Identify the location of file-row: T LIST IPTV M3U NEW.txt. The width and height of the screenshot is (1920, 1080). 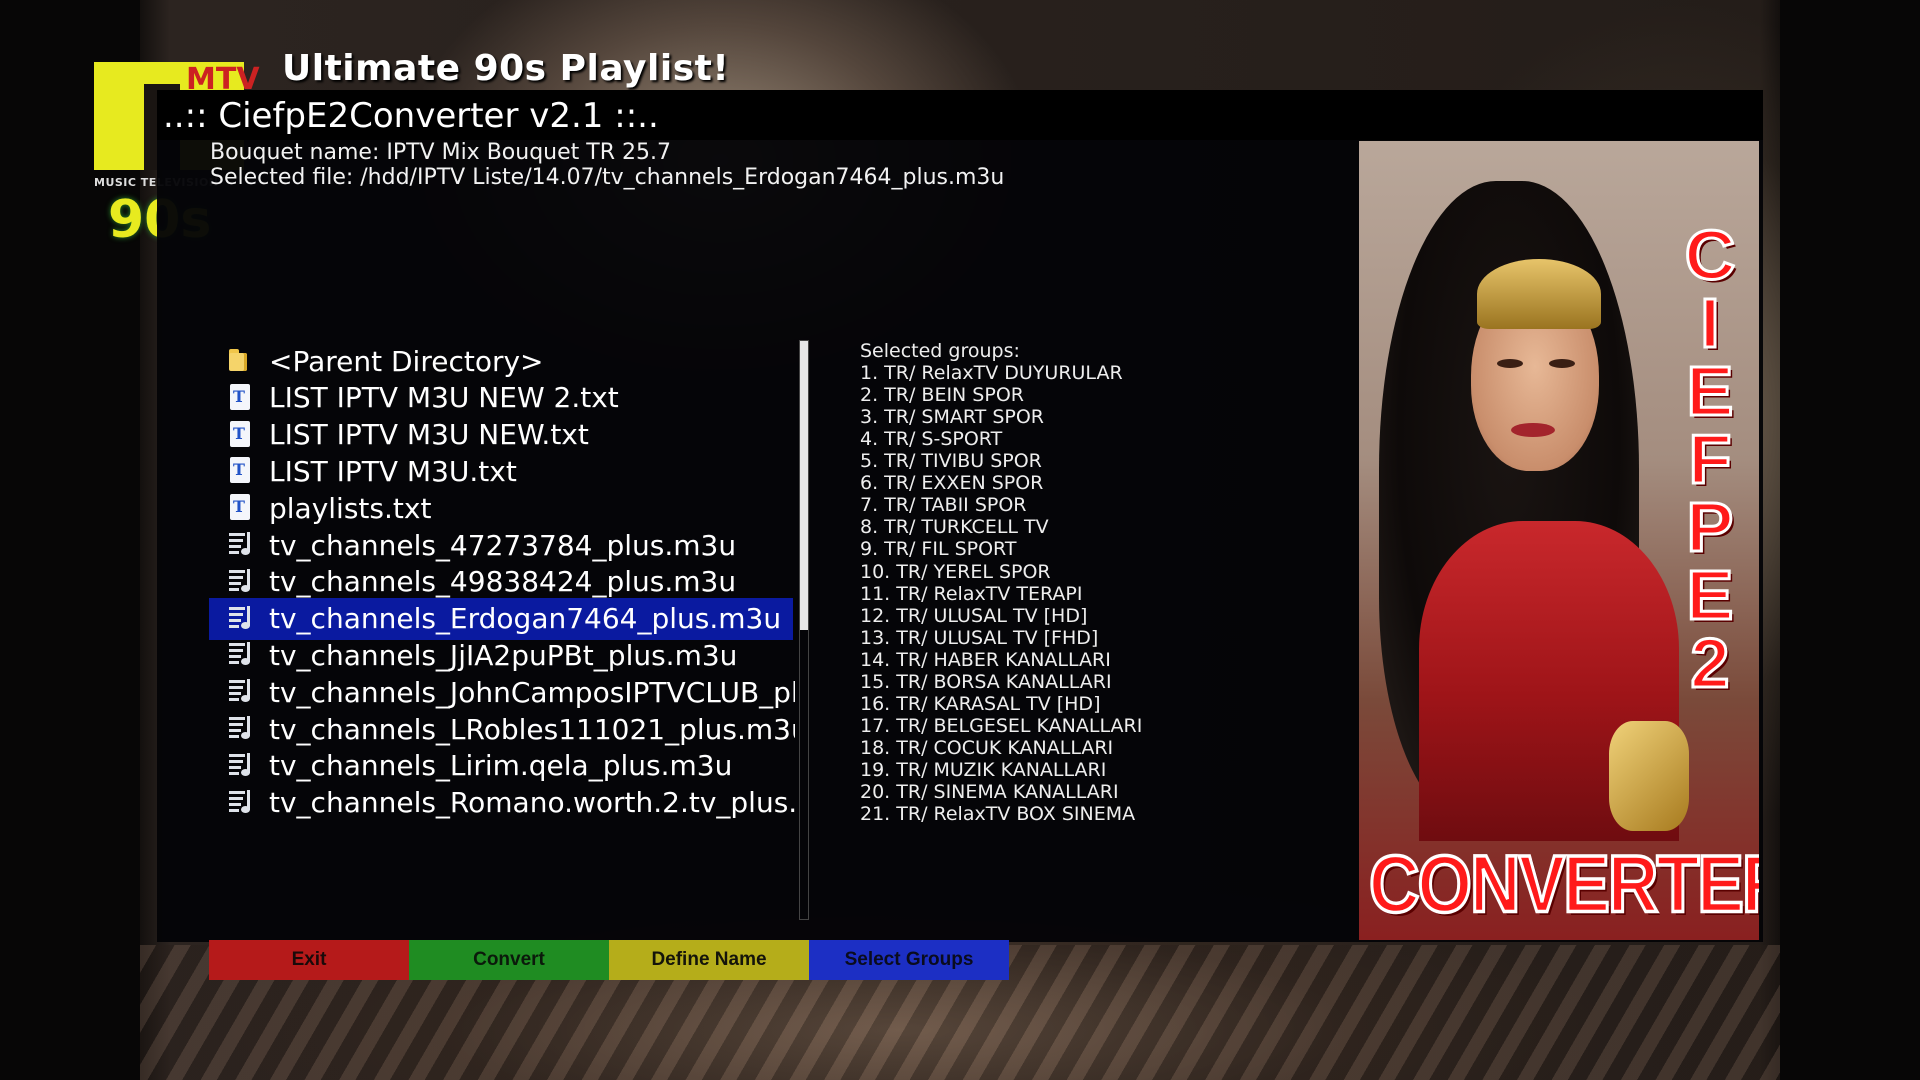
(501, 435).